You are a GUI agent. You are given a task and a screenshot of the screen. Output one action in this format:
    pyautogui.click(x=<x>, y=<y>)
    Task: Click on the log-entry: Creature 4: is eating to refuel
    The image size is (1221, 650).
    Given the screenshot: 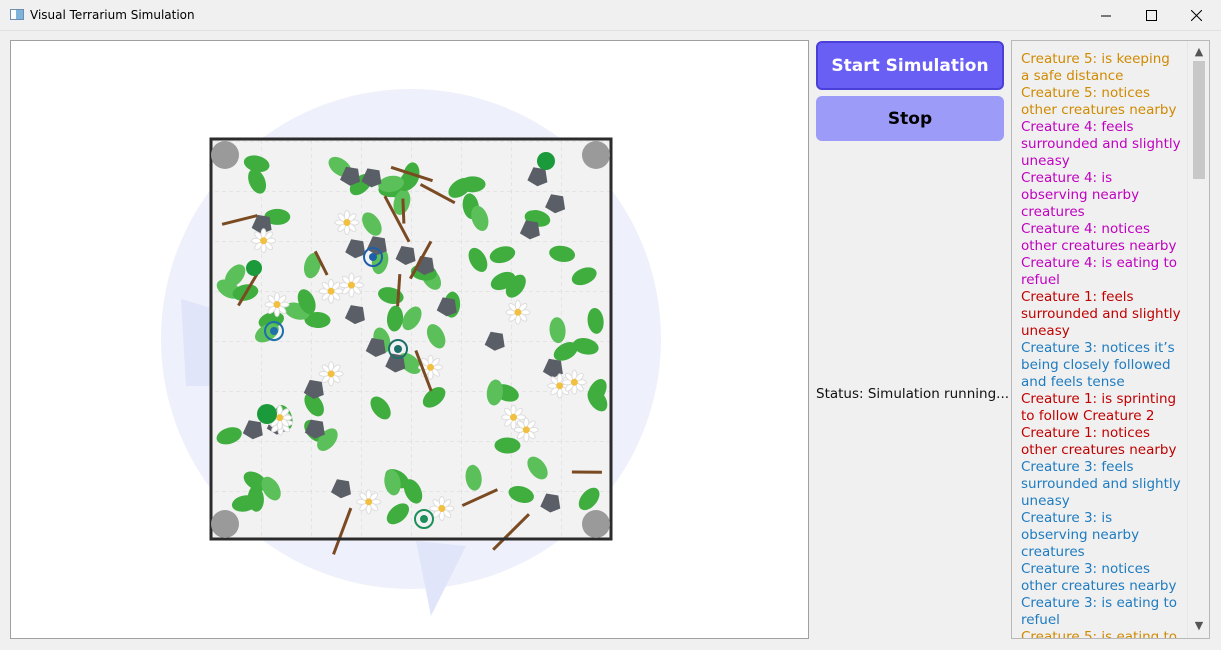 What is the action you would take?
    pyautogui.click(x=1099, y=271)
    